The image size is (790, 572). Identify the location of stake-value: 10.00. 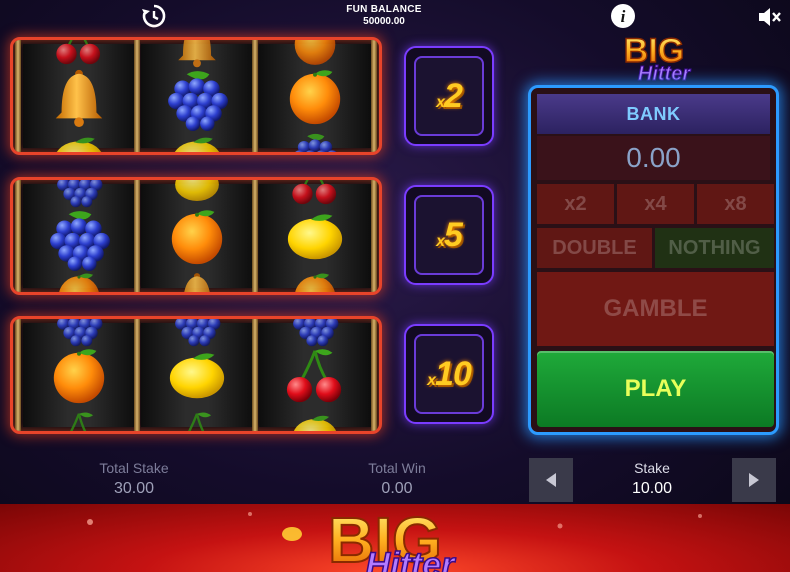
(652, 488).